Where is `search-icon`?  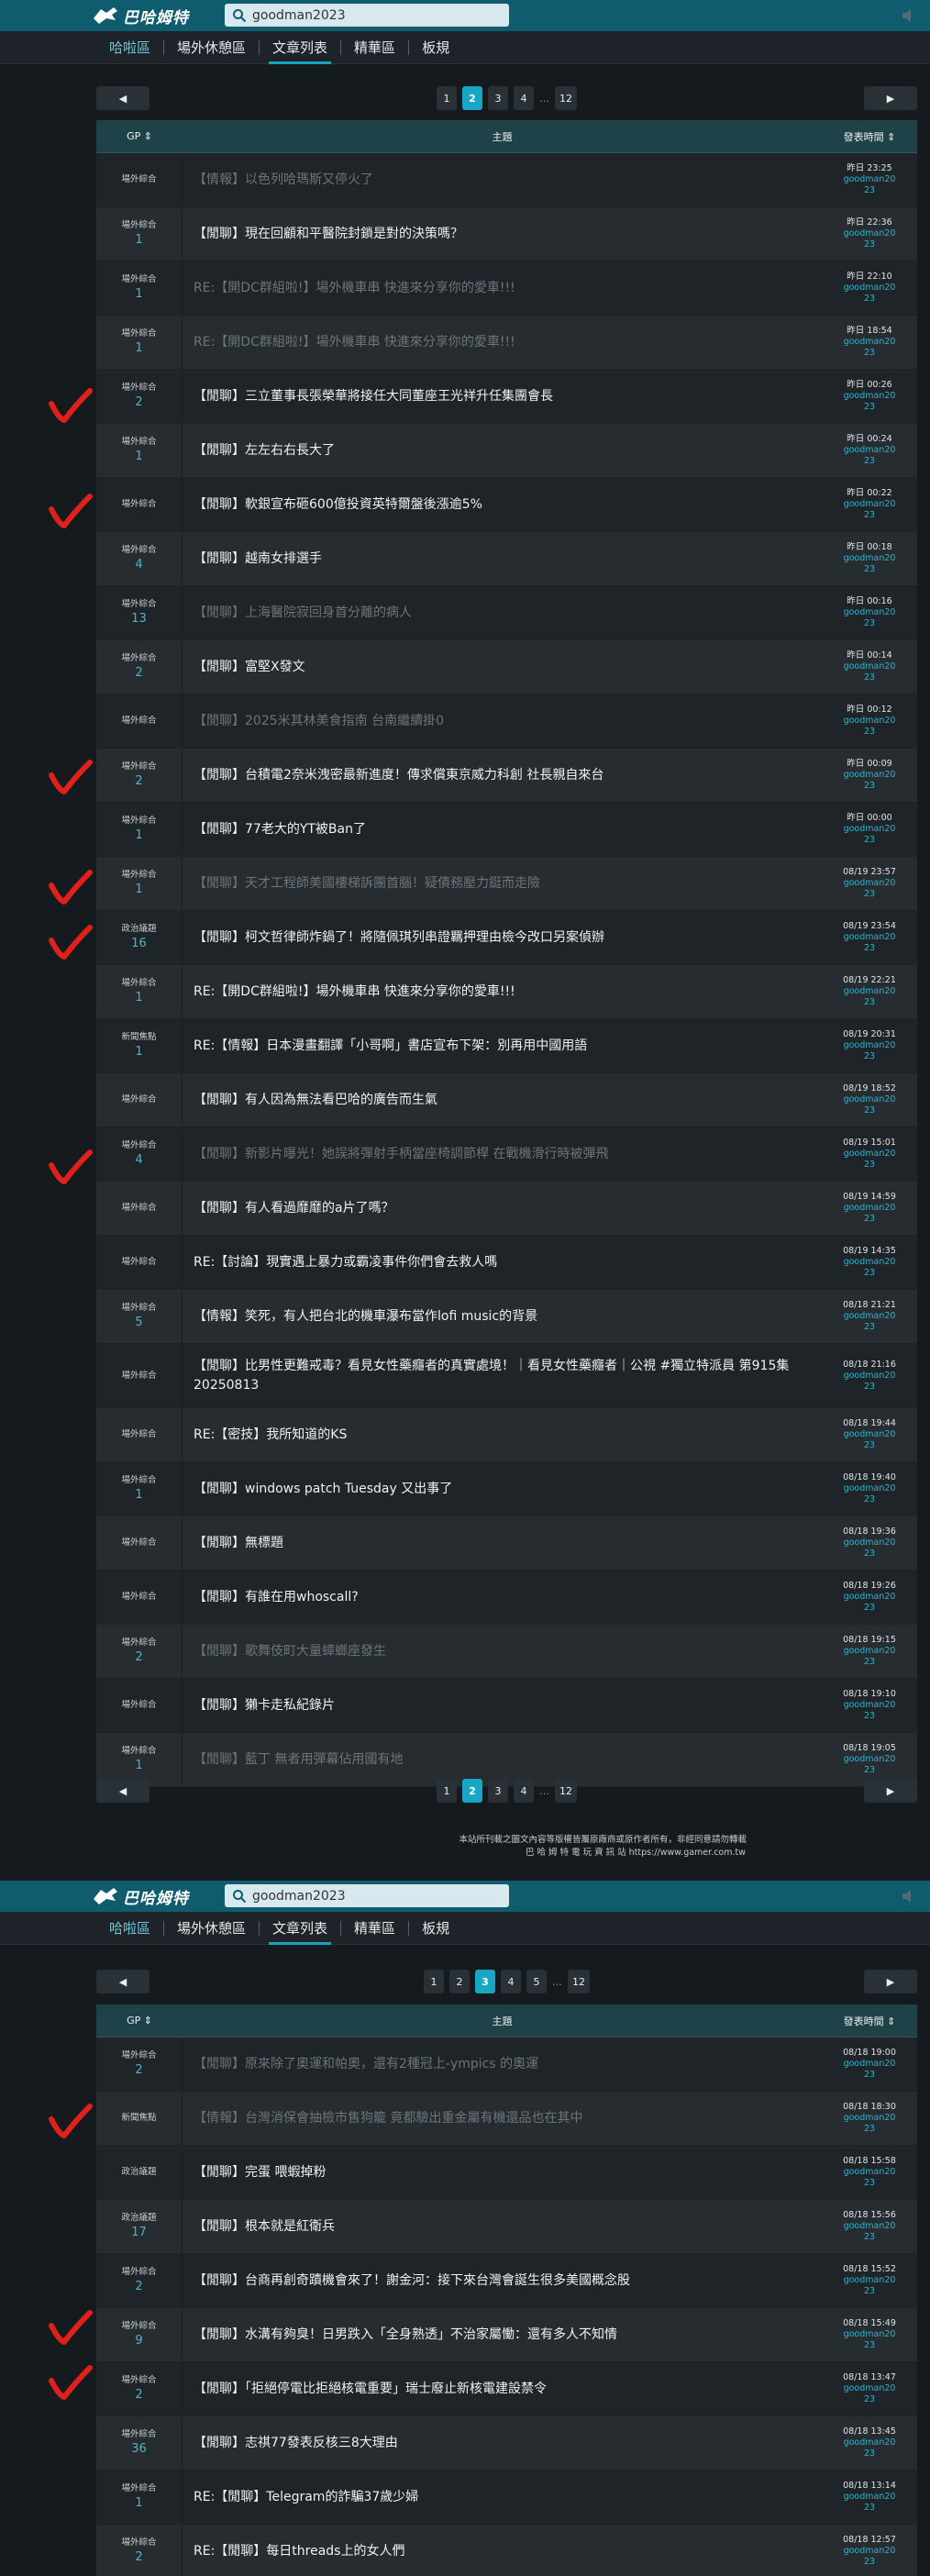 search-icon is located at coordinates (239, 1896).